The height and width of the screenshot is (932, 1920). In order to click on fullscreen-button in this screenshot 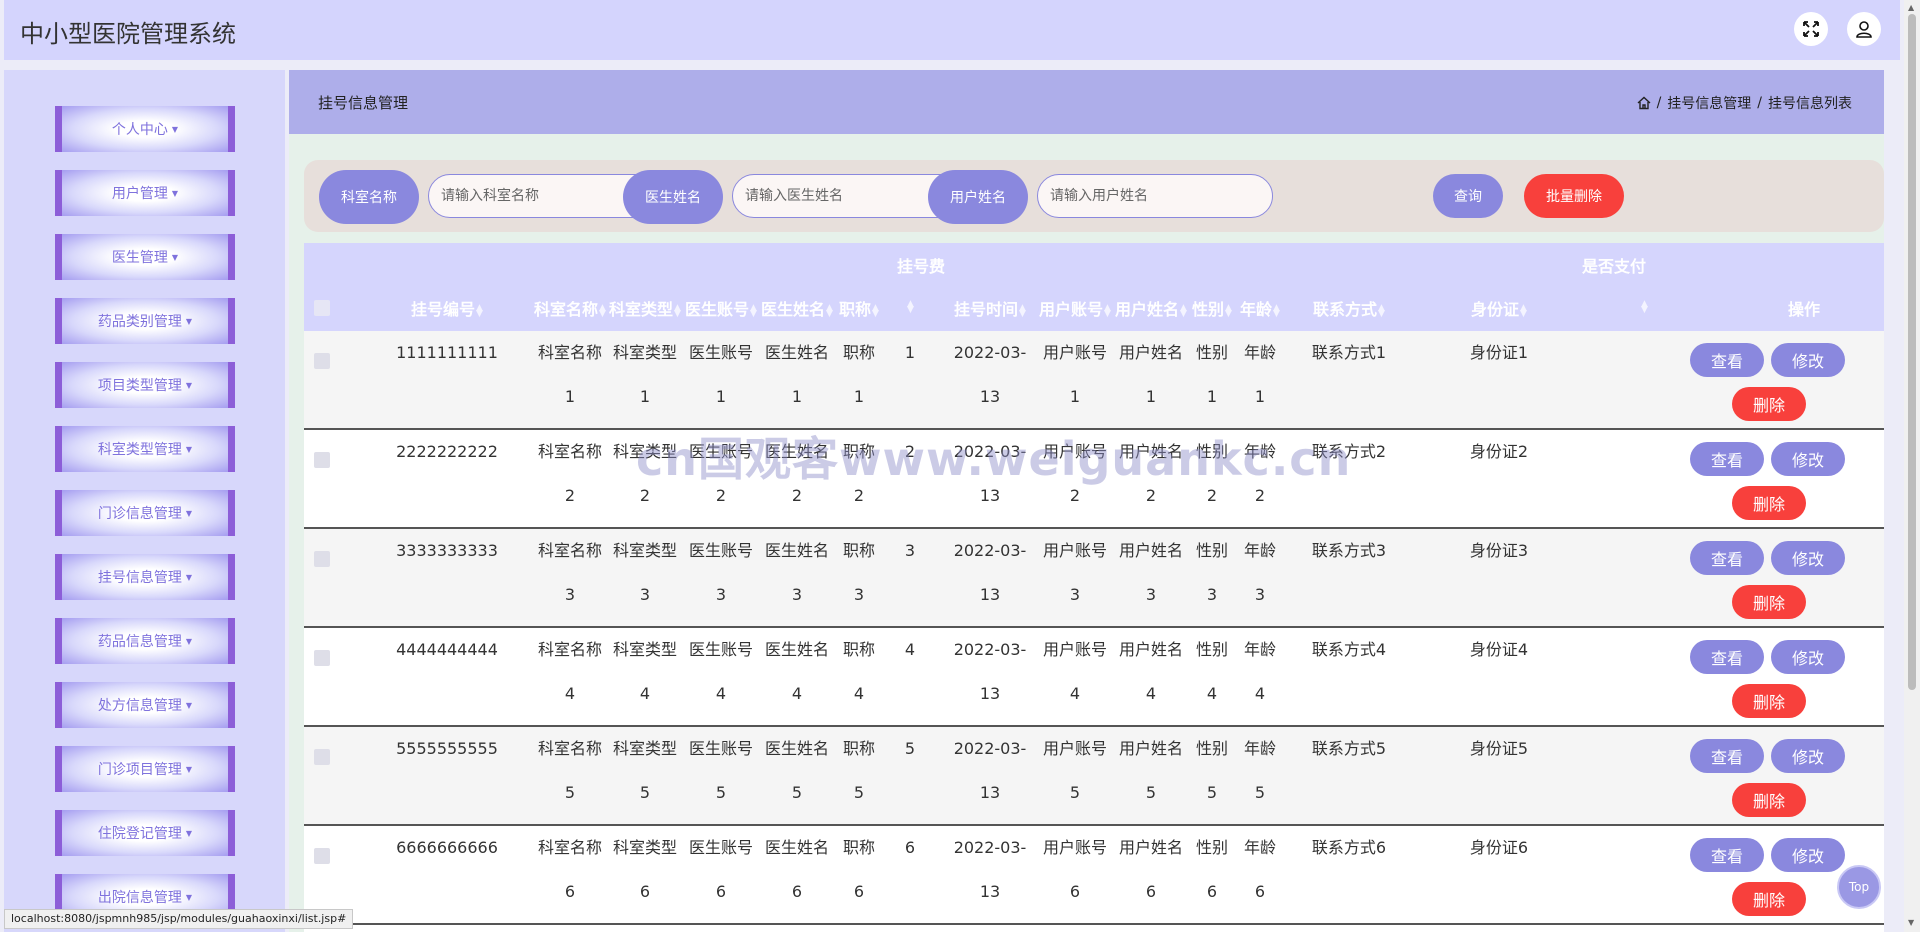, I will do `click(1811, 29)`.